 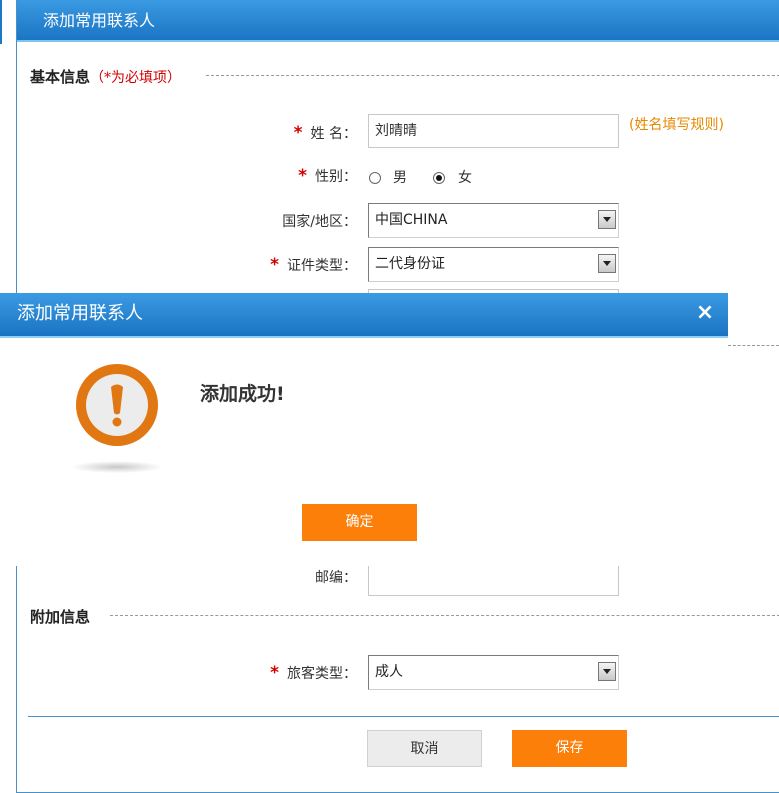 I want to click on id-type-label-text: 证件类型：, so click(x=322, y=266).